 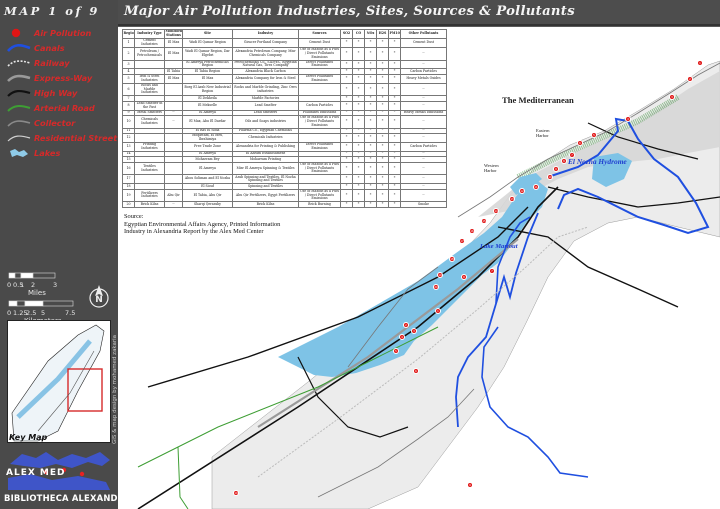 What do you see at coordinates (149, 53) in the screenshot?
I see `table-cell: Petroleum / Petrochemicals` at bounding box center [149, 53].